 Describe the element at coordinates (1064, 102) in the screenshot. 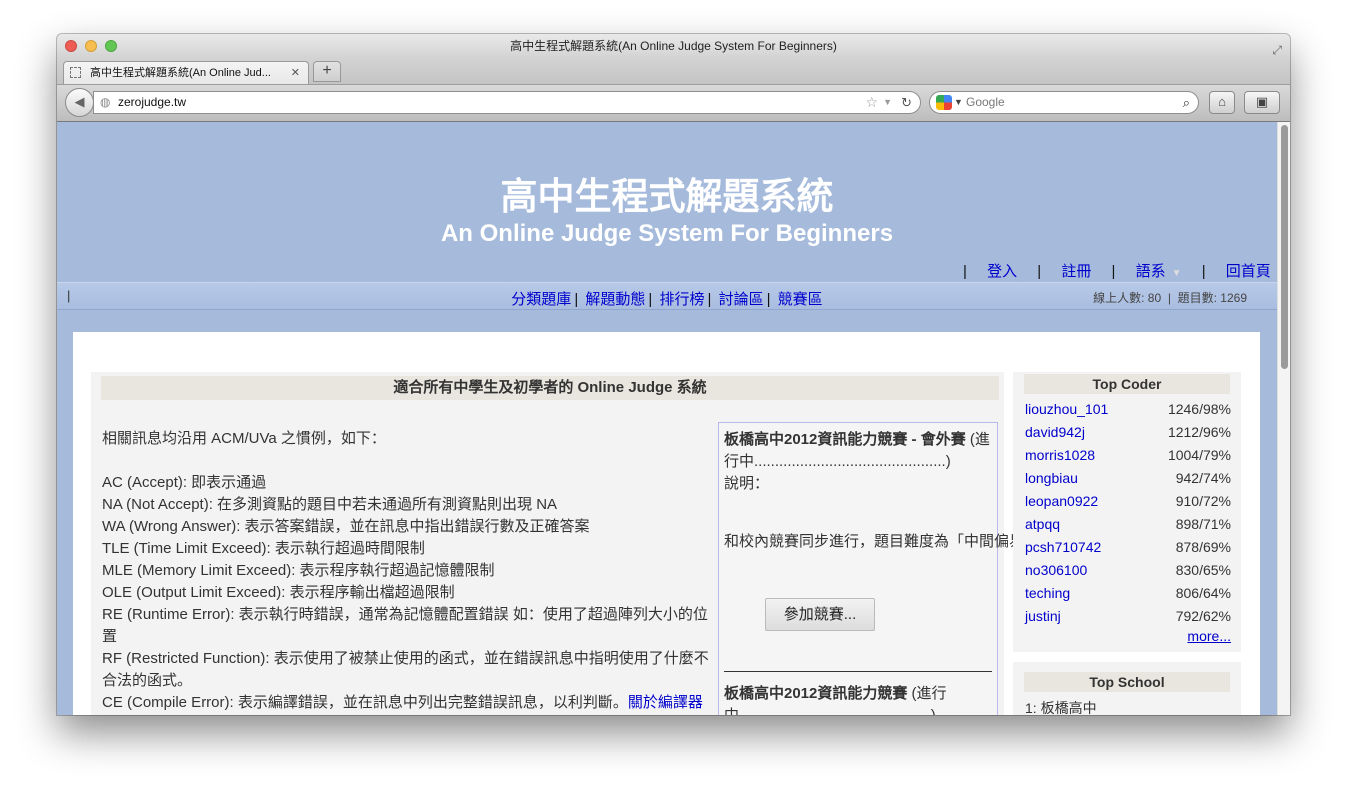

I see `search-box: ▼ Google ⌕` at that location.